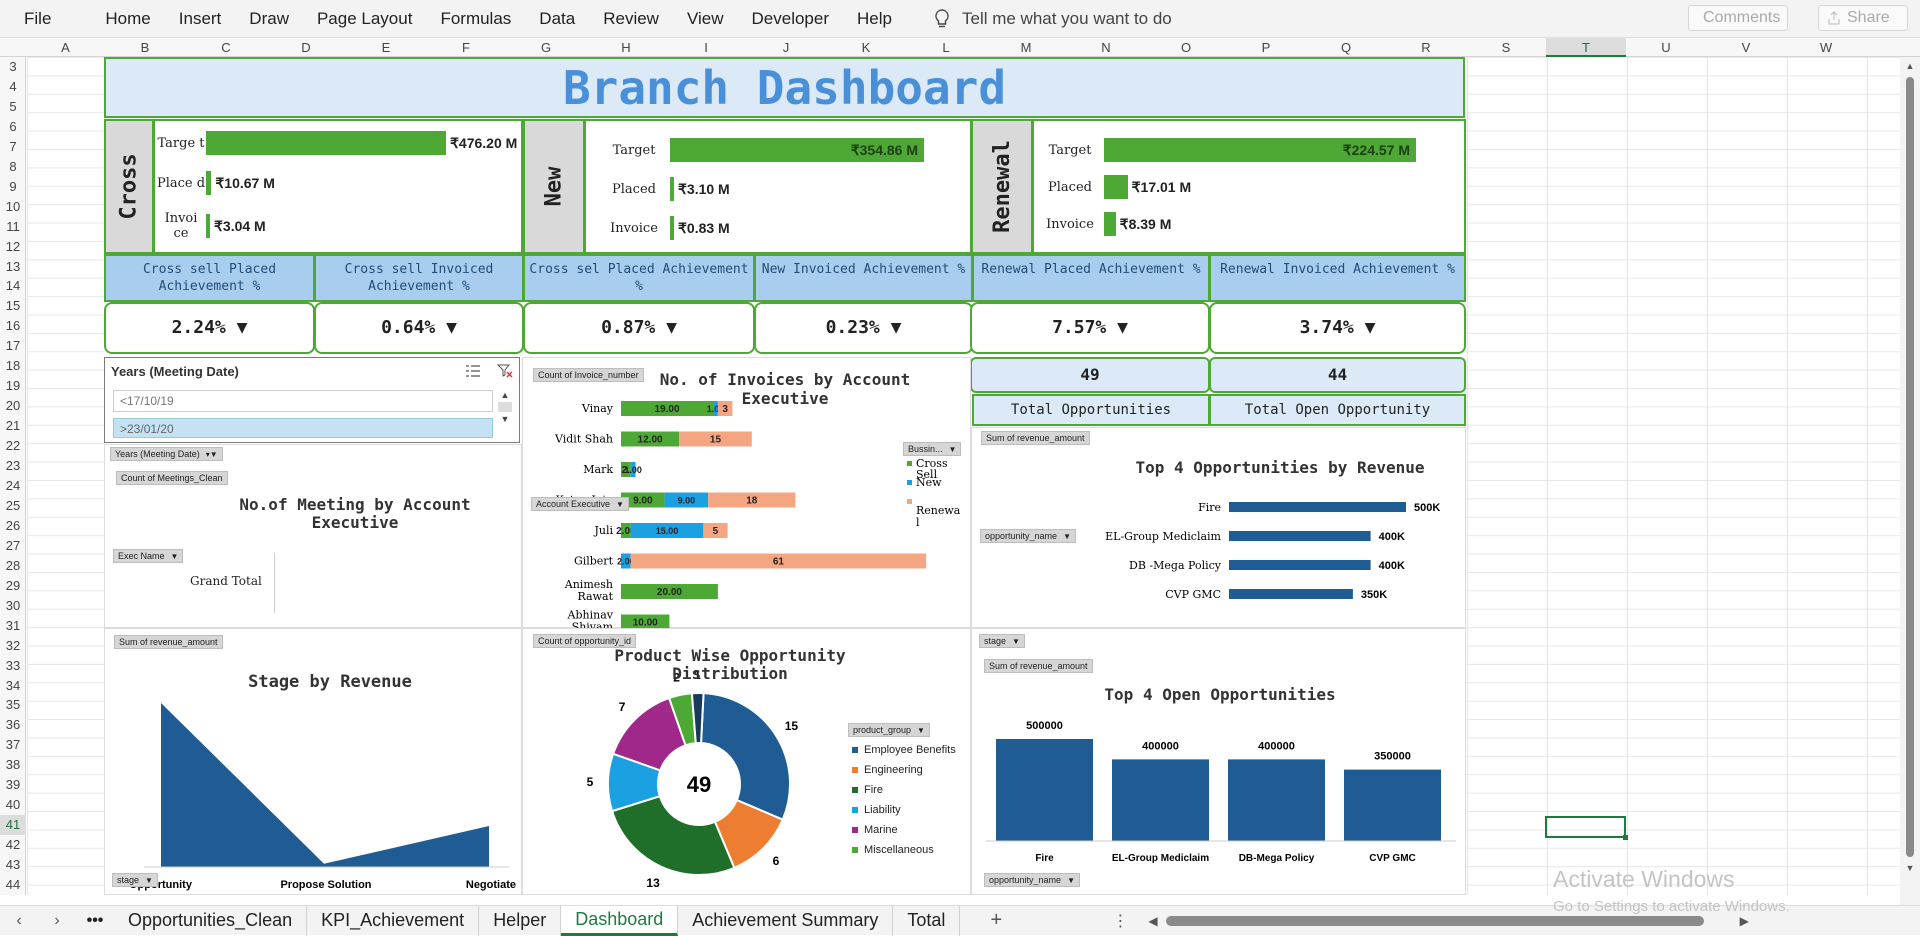  I want to click on tab-insert: Insert, so click(200, 19).